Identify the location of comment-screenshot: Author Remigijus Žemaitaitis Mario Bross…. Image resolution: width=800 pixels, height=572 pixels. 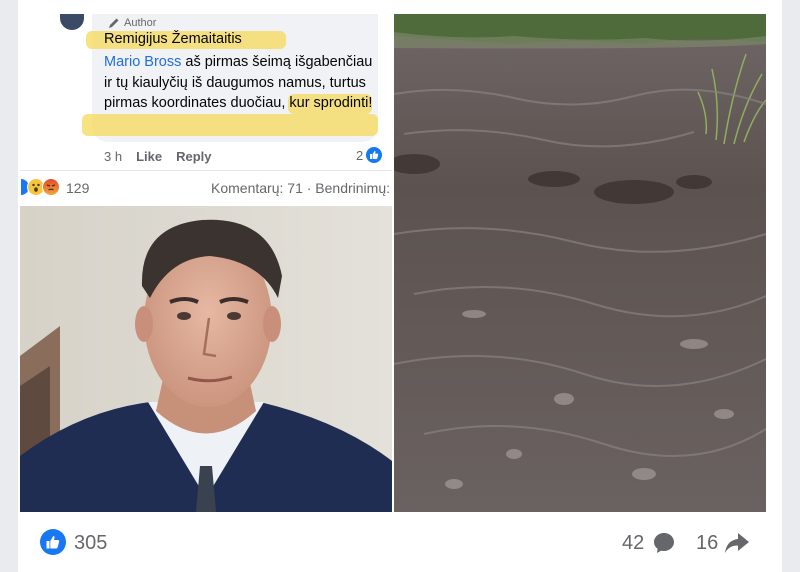
(206, 90).